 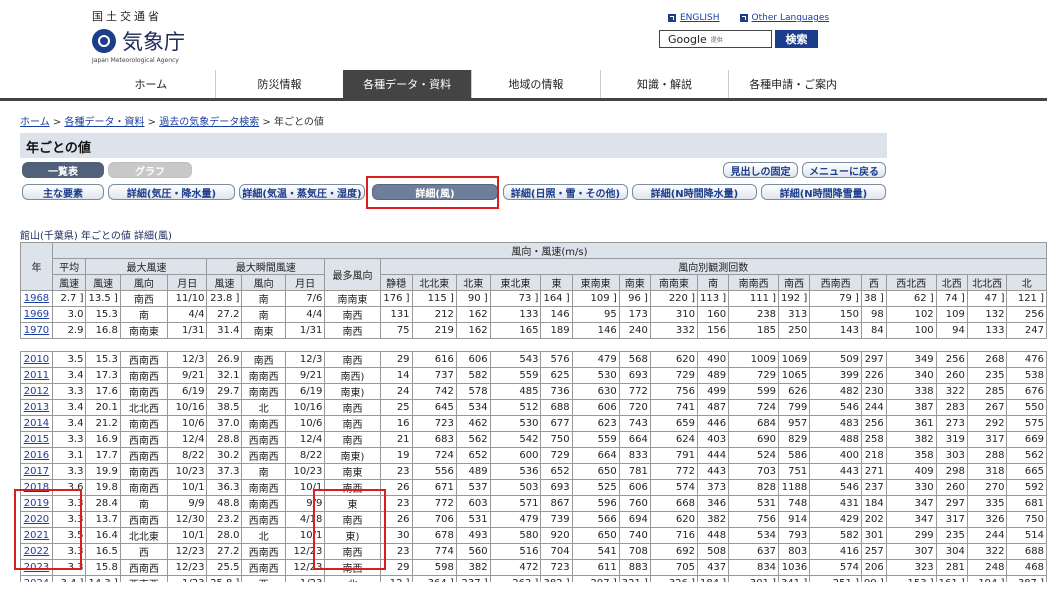 What do you see at coordinates (595, 567) in the screenshot?
I see `cell-count: 611` at bounding box center [595, 567].